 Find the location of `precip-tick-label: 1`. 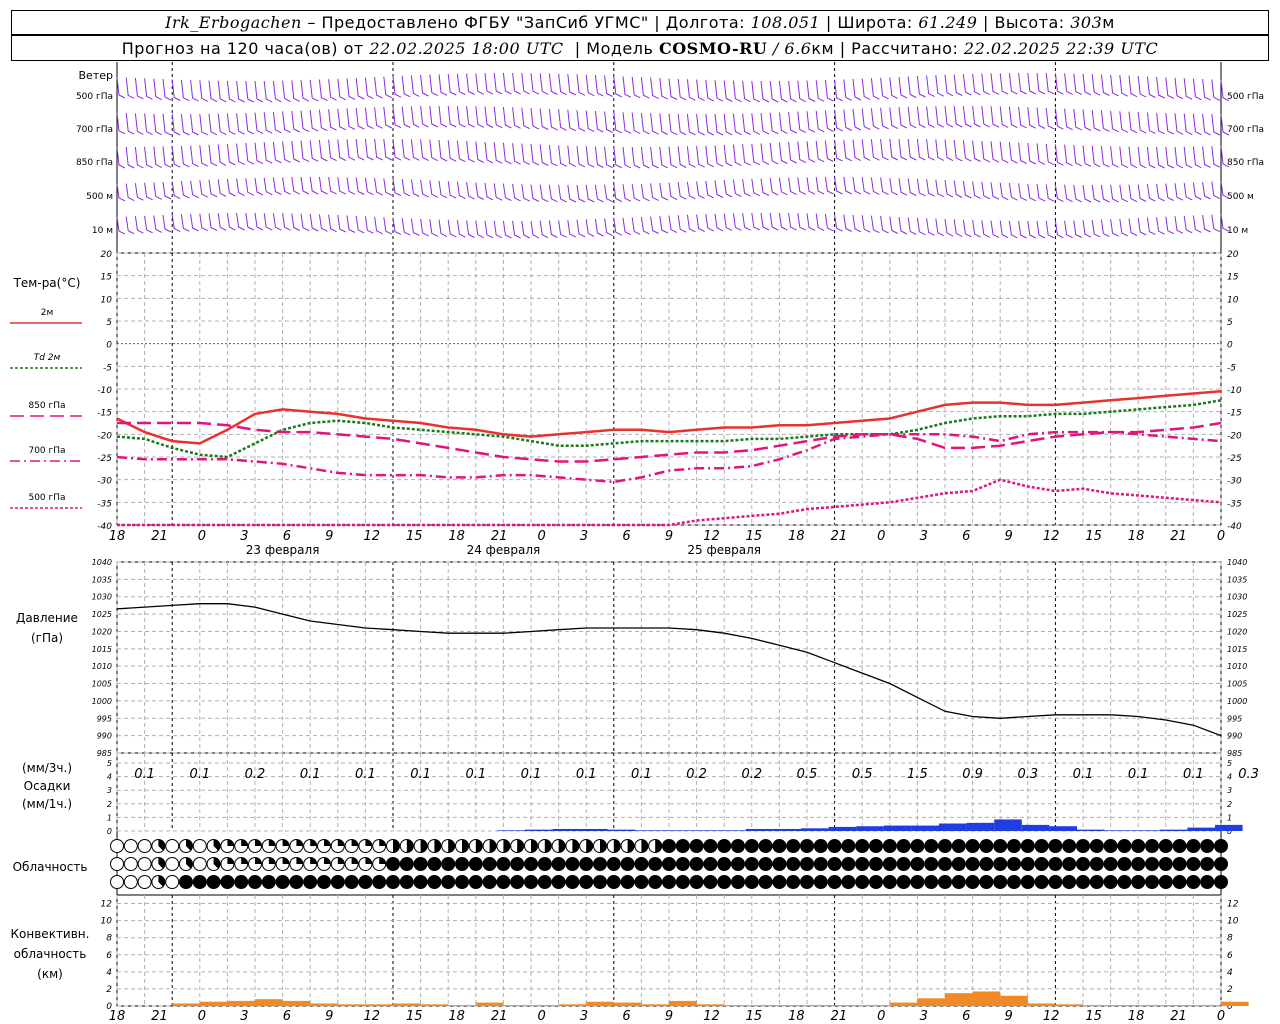

precip-tick-label: 1 is located at coordinates (109, 817).